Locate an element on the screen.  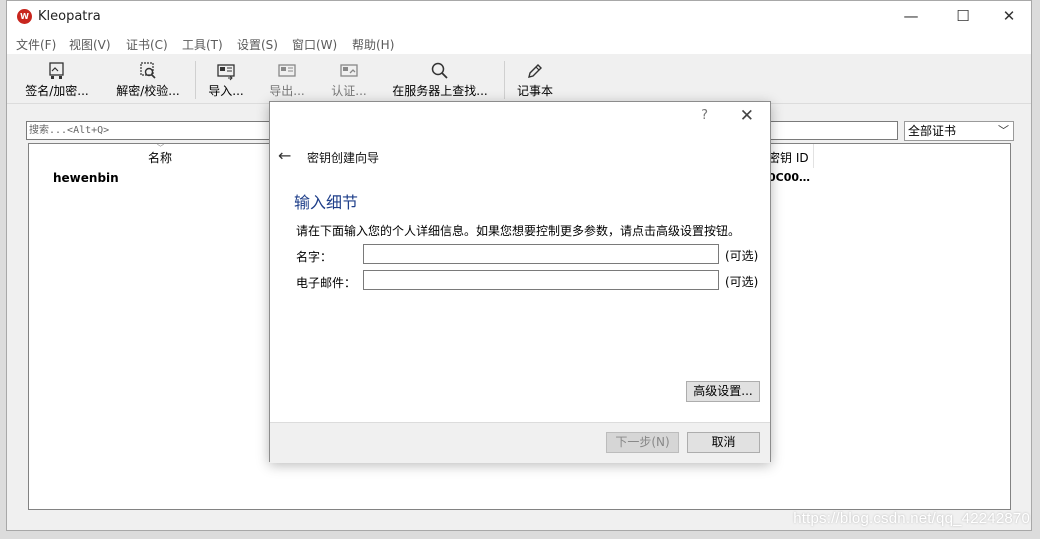
name-optional-label: (可选) is located at coordinates (742, 256).